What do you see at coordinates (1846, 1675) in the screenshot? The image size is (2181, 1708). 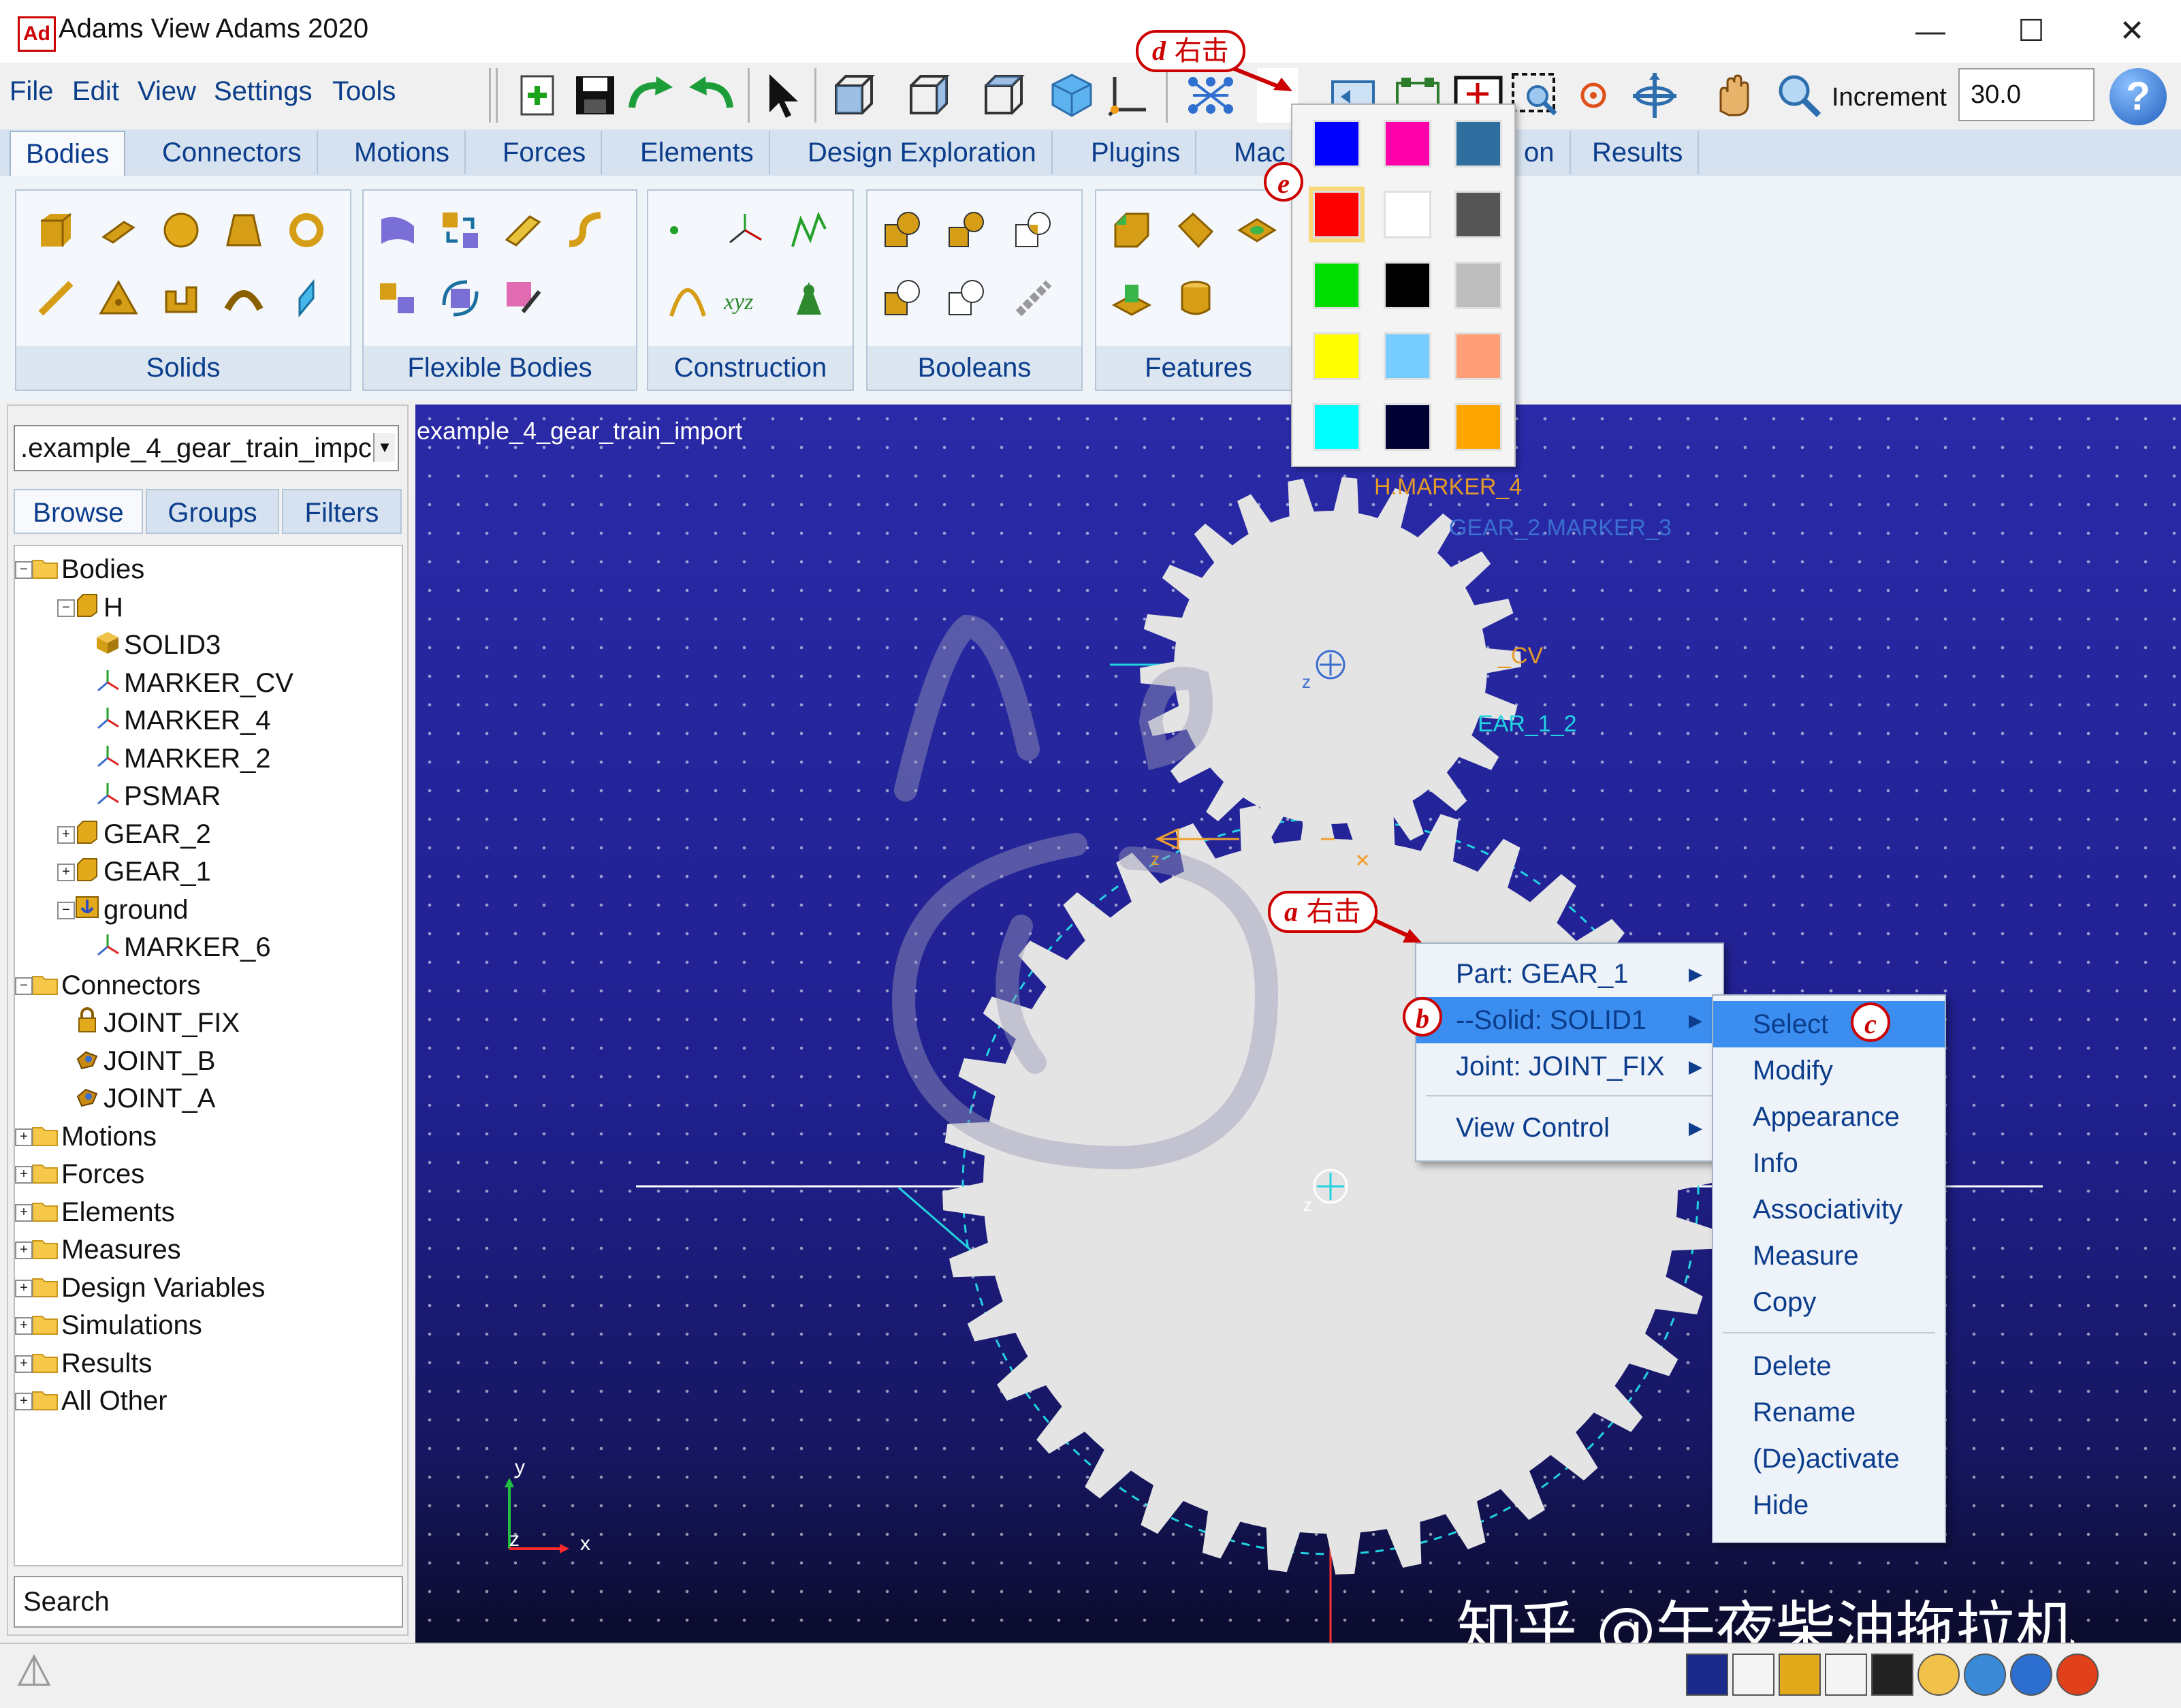 I see `table-icon` at bounding box center [1846, 1675].